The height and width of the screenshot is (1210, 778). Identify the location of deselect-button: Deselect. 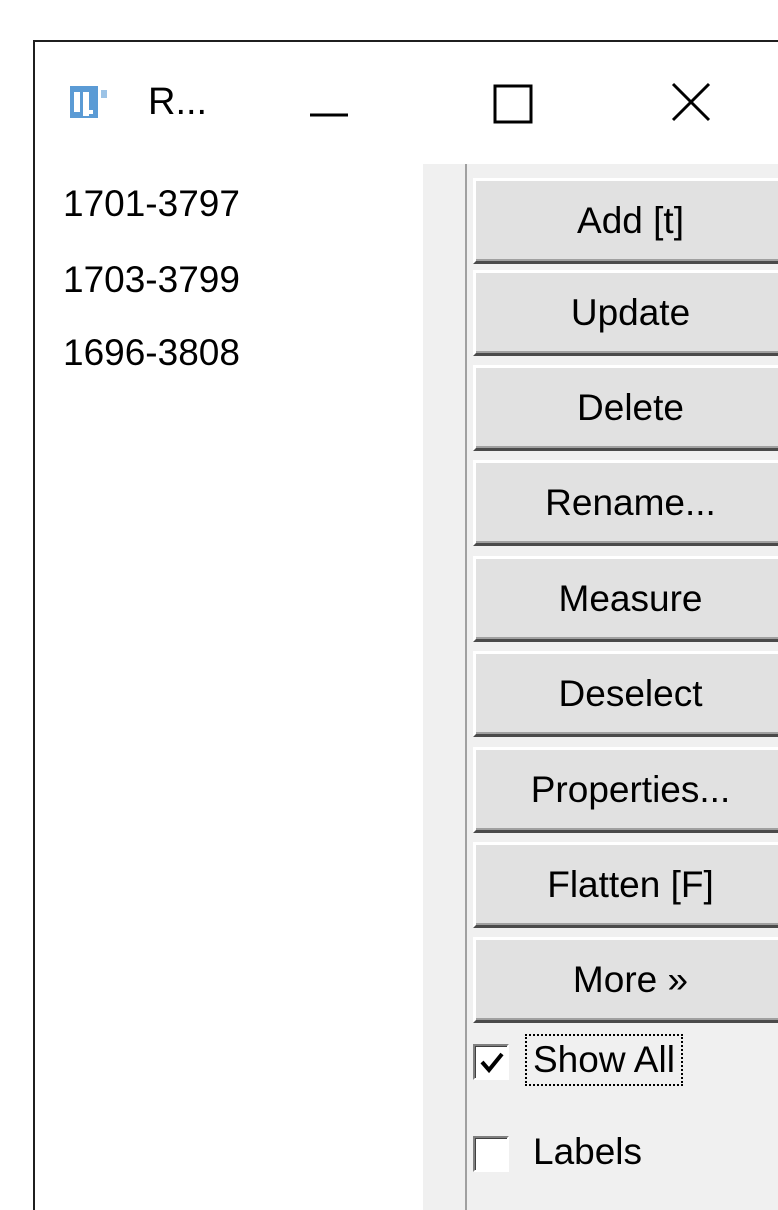
(625, 694).